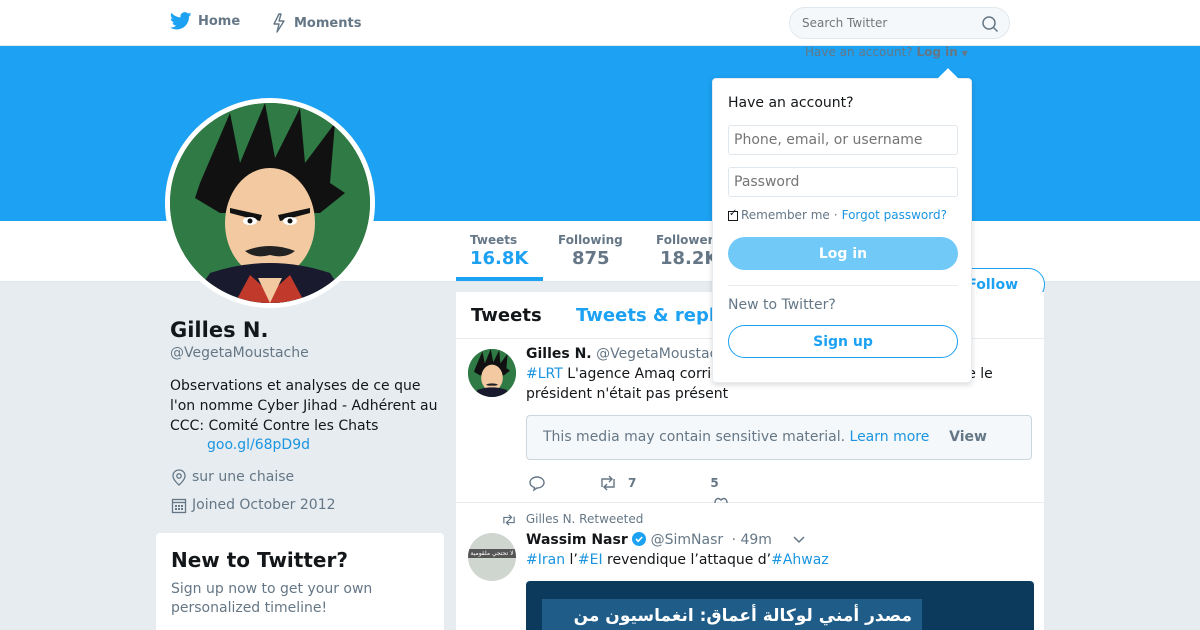 This screenshot has width=1200, height=630. What do you see at coordinates (990, 24) in the screenshot?
I see `search-icon` at bounding box center [990, 24].